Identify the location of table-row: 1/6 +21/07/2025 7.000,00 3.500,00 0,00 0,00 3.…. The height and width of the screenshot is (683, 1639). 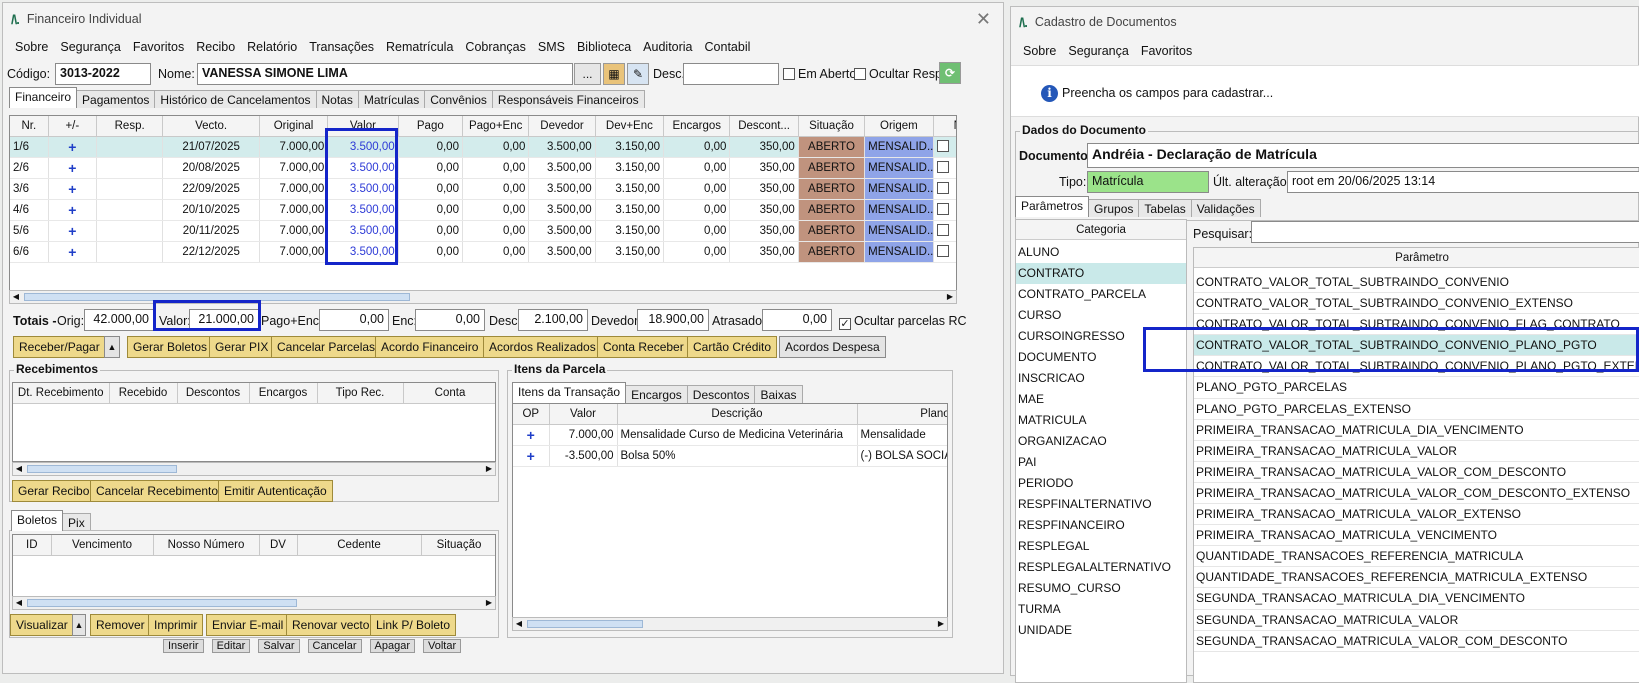
(483, 147).